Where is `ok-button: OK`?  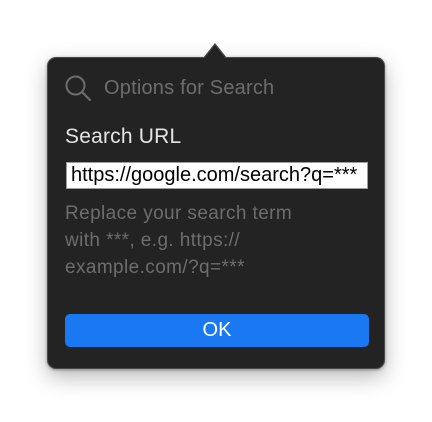 ok-button: OK is located at coordinates (217, 330).